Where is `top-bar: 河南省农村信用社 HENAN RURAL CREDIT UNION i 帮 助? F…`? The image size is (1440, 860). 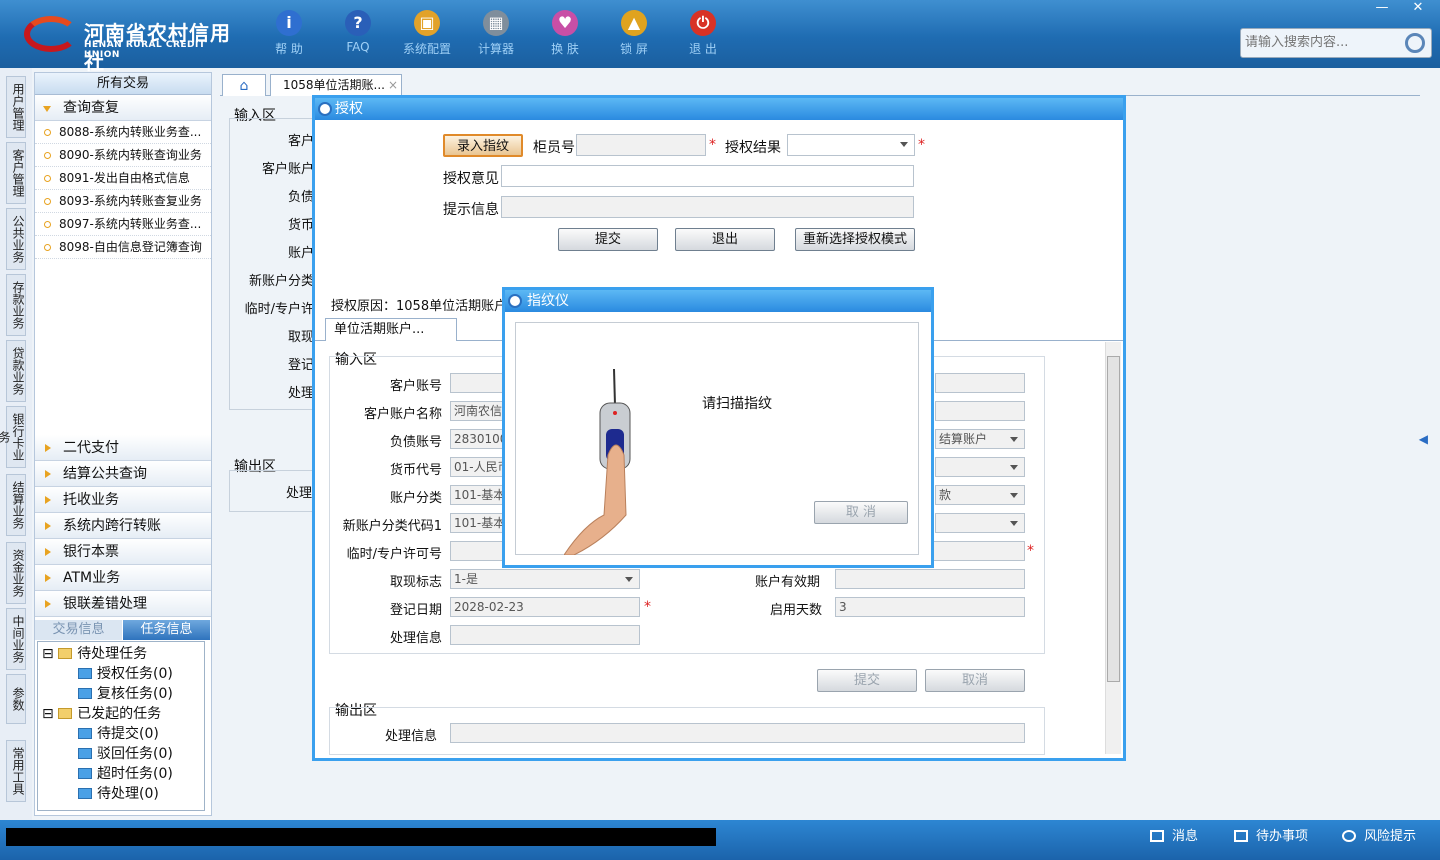 top-bar: 河南省农村信用社 HENAN RURAL CREDIT UNION i 帮 助? F… is located at coordinates (720, 37).